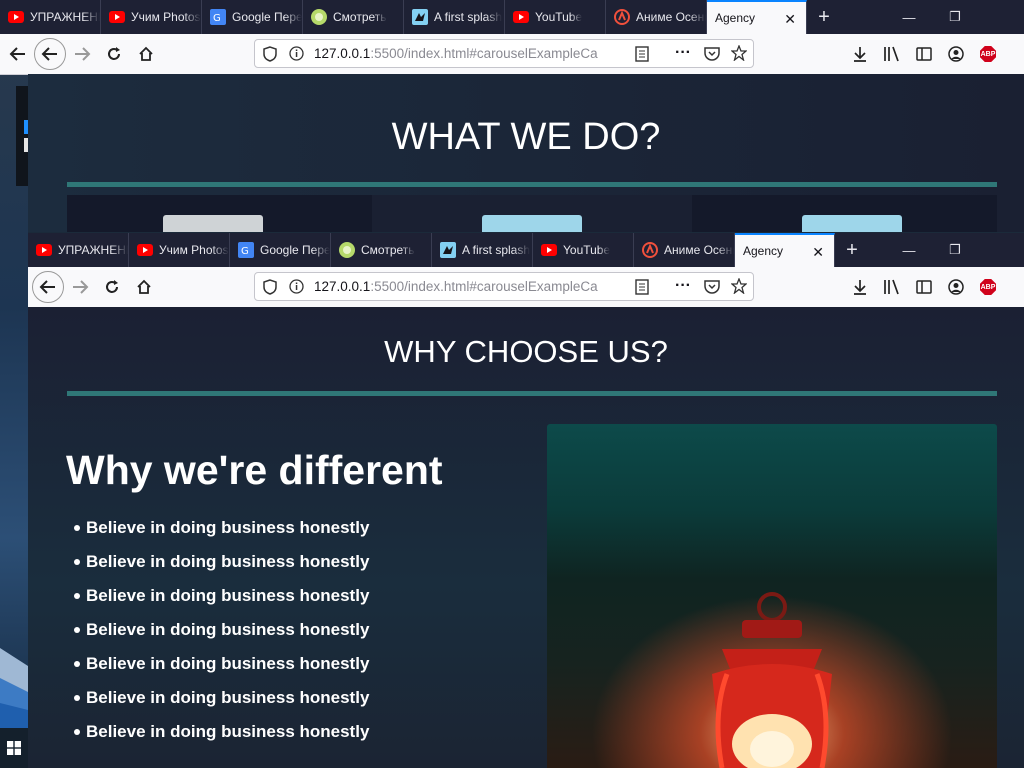  Describe the element at coordinates (526, 351) in the screenshot. I see `section-heading: WHY CHOOSE US?` at that location.